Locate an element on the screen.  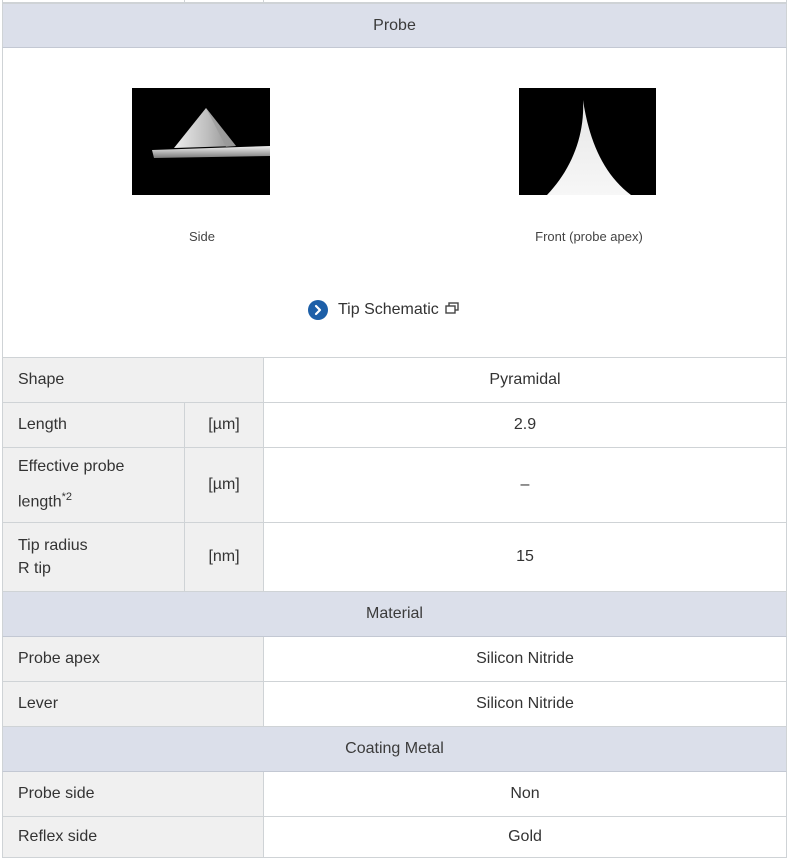
spec-row-probe-apex: Probe apex Silicon Nitride is located at coordinates (394, 659).